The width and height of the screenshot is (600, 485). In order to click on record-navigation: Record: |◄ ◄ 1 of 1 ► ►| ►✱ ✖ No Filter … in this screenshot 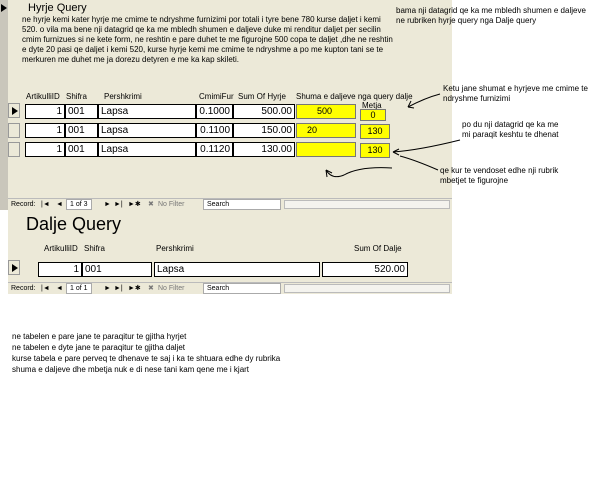, I will do `click(230, 288)`.